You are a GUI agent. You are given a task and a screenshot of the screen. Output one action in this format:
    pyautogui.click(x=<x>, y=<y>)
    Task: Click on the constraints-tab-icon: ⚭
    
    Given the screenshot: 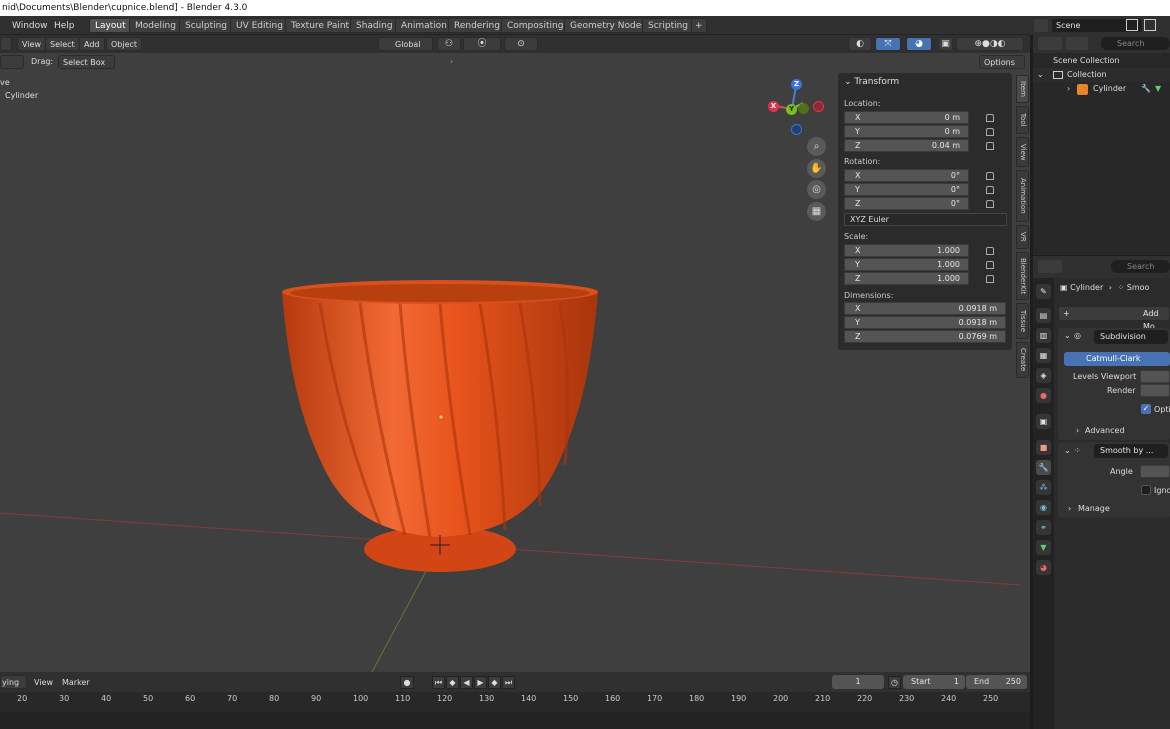 What is the action you would take?
    pyautogui.click(x=1043, y=527)
    